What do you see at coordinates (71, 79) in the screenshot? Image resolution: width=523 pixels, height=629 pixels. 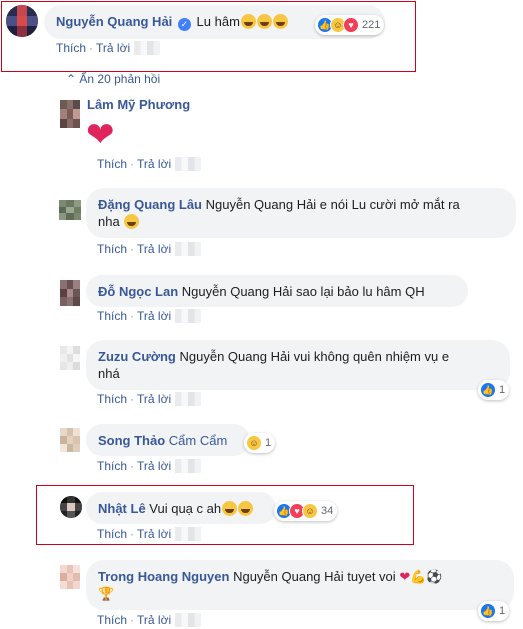 I see `chevron-up-icon: ⌃` at bounding box center [71, 79].